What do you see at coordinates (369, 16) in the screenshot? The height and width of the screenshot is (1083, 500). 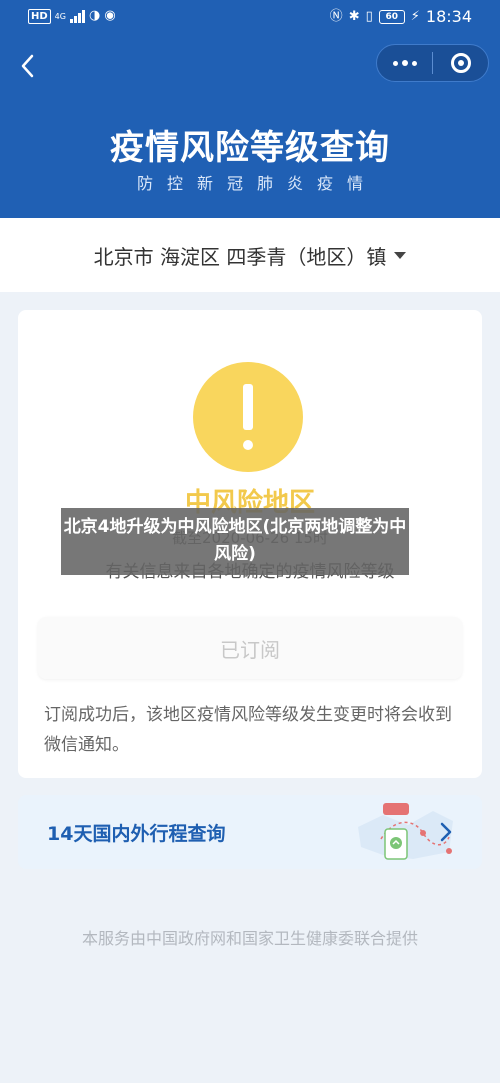 I see `vibrate-icon: ▯` at bounding box center [369, 16].